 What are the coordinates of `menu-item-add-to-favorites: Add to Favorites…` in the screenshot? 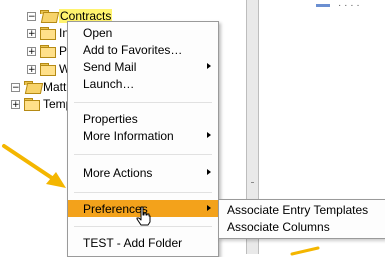 It's located at (143, 49).